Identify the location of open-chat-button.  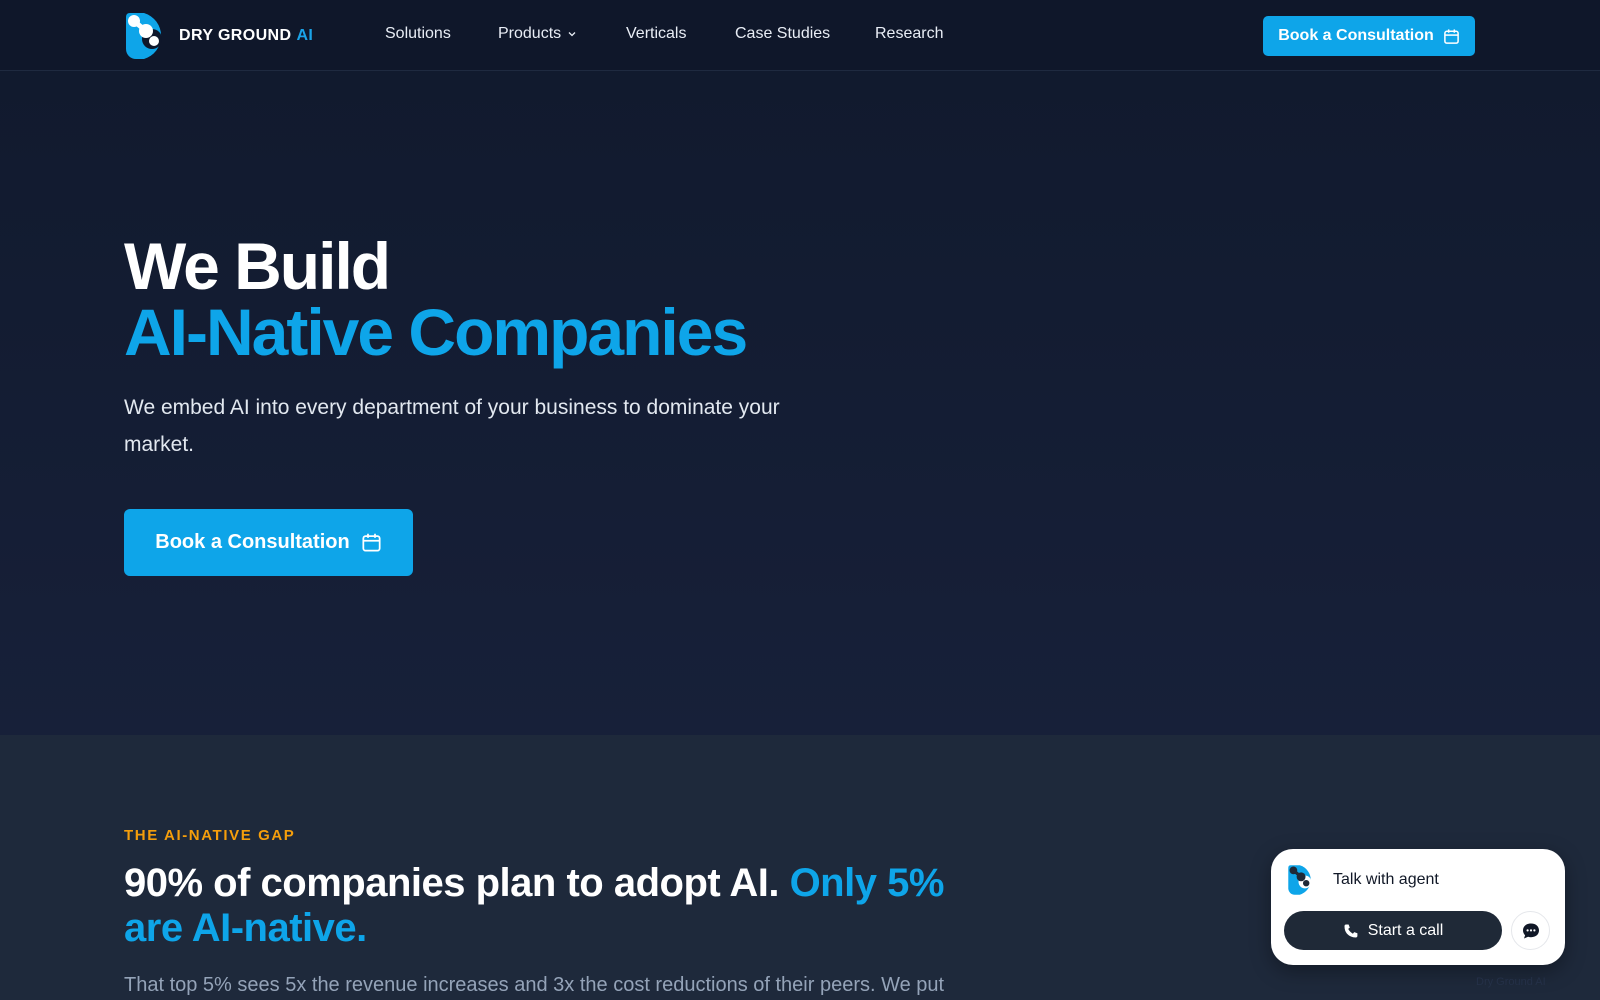
(1530, 930).